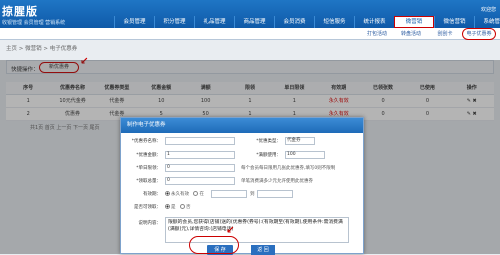  What do you see at coordinates (148, 155) in the screenshot?
I see `coupon-amount-label: *优惠金额：` at bounding box center [148, 155].